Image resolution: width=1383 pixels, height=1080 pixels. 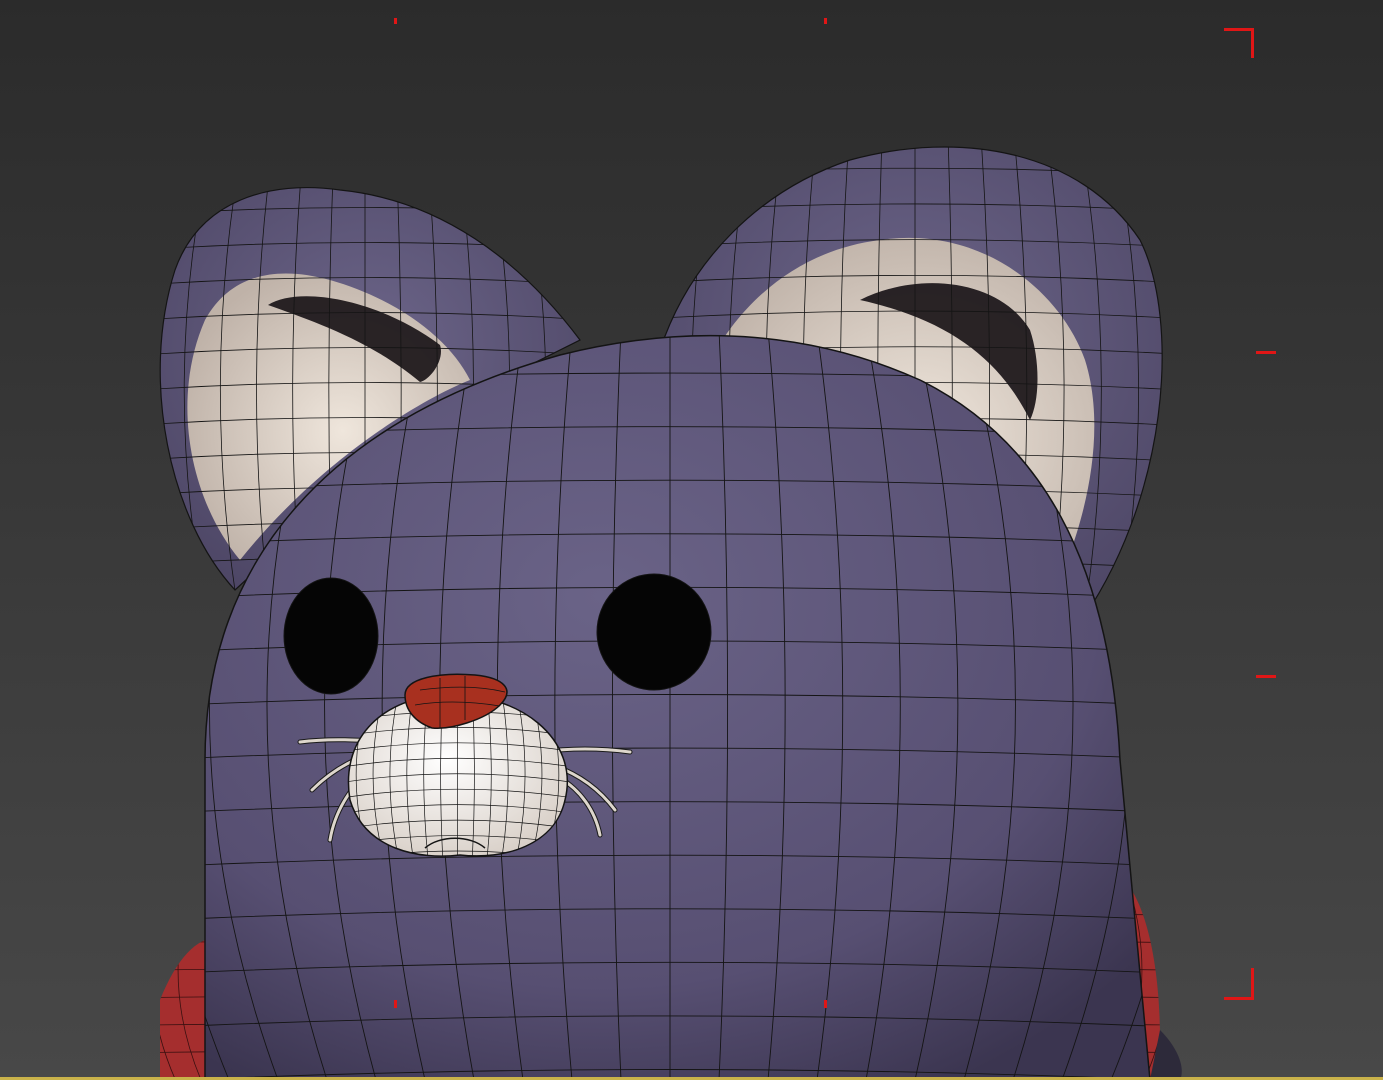 What do you see at coordinates (1252, 984) in the screenshot?
I see `safe-frame-corner-bottom-right-v` at bounding box center [1252, 984].